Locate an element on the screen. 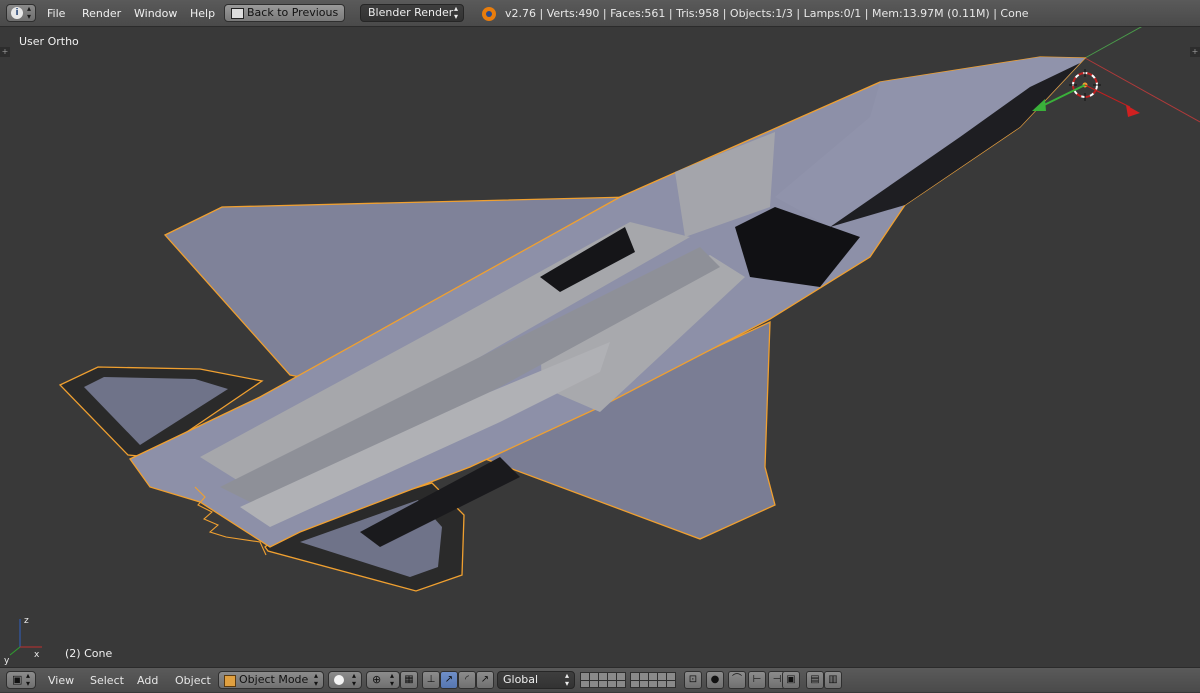  snap-increment-icon: ⊢ is located at coordinates (757, 679).